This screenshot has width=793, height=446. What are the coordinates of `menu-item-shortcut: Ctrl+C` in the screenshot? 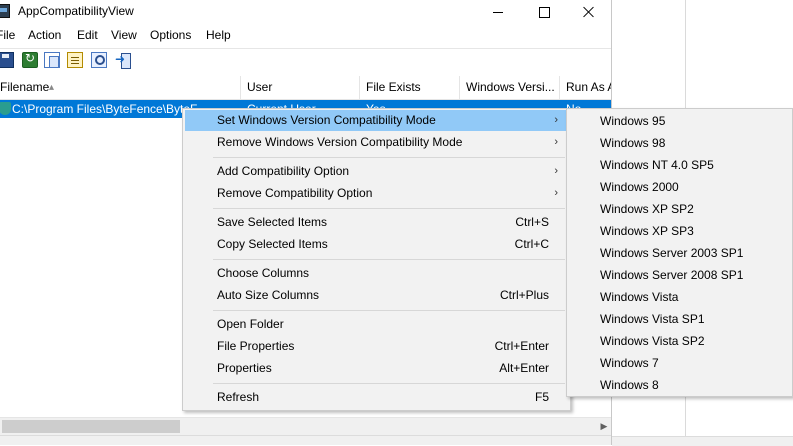 It's located at (531, 244).